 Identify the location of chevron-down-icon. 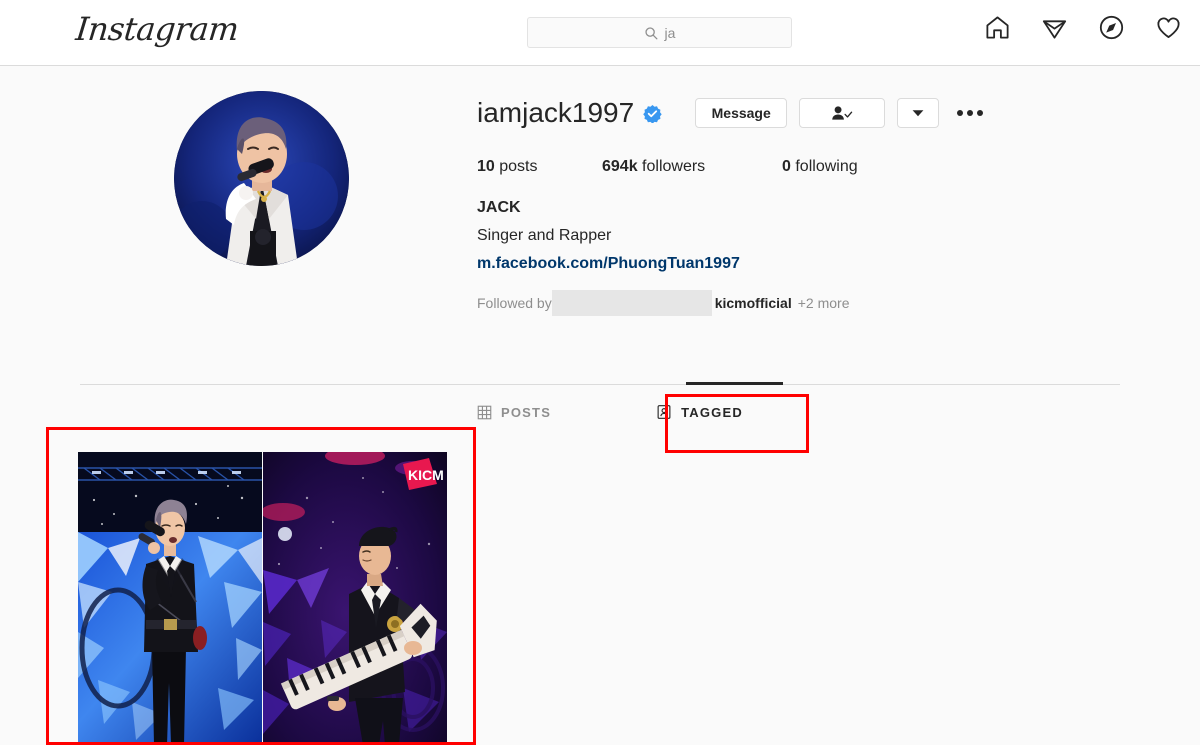
(918, 113).